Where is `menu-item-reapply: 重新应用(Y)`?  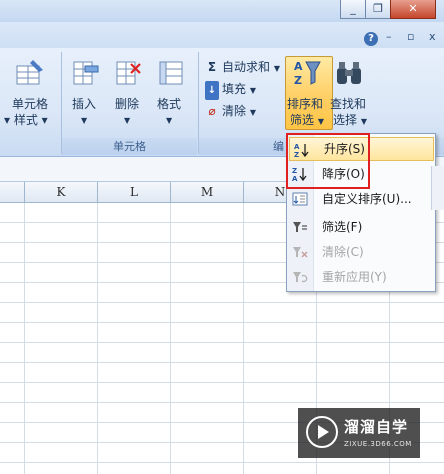
menu-item-reapply: 重新应用(Y) is located at coordinates (361, 277).